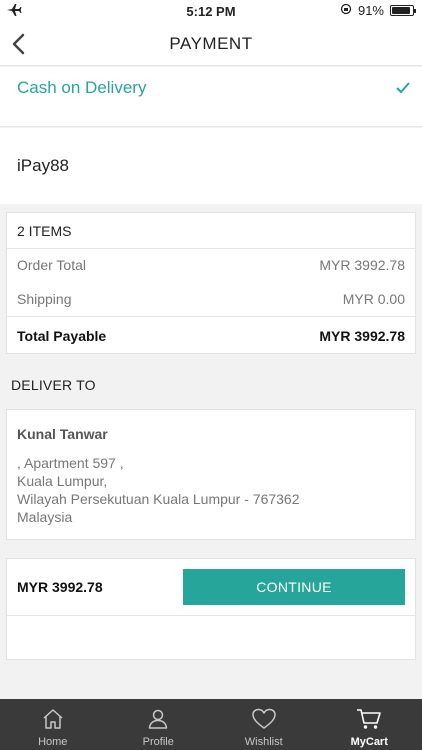  What do you see at coordinates (403, 10) in the screenshot?
I see `battery-icon` at bounding box center [403, 10].